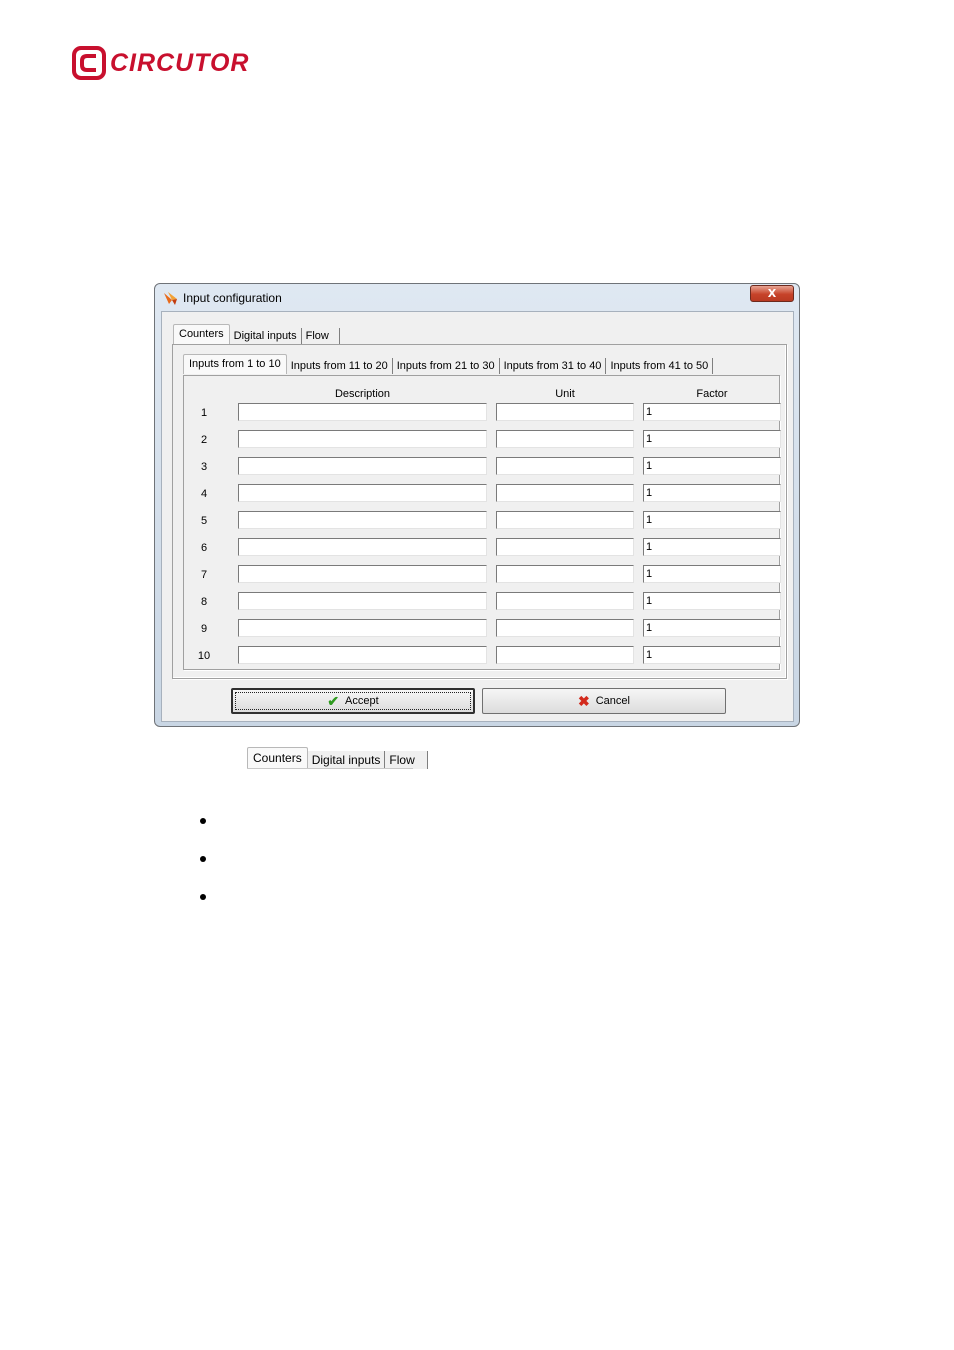 The height and width of the screenshot is (1350, 954). I want to click on app-icon, so click(170, 298).